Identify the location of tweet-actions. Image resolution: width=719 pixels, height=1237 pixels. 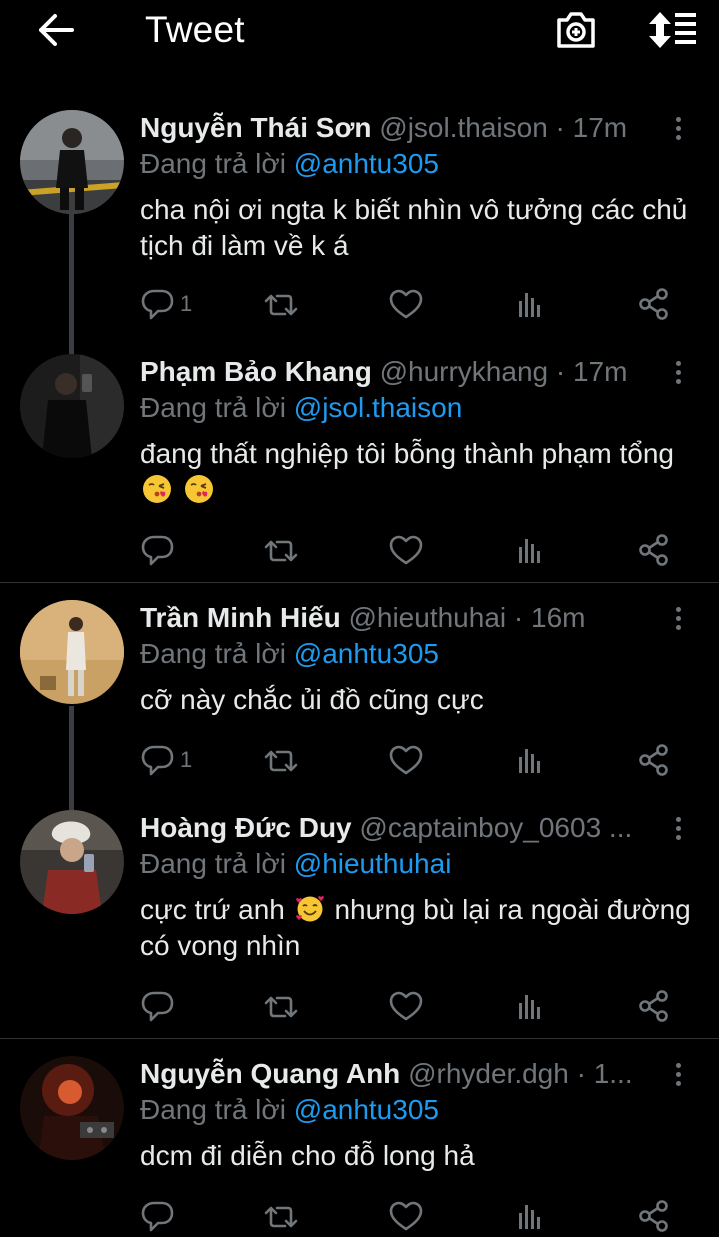
(410, 550).